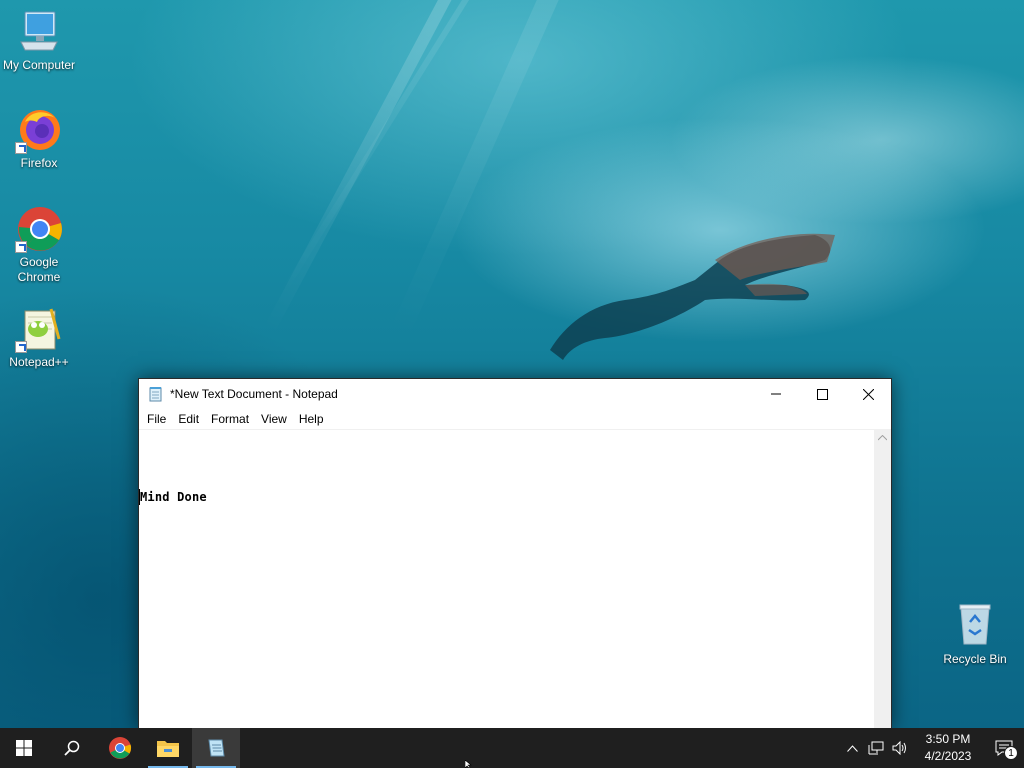 Image resolution: width=1024 pixels, height=768 pixels. I want to click on close-button, so click(868, 394).